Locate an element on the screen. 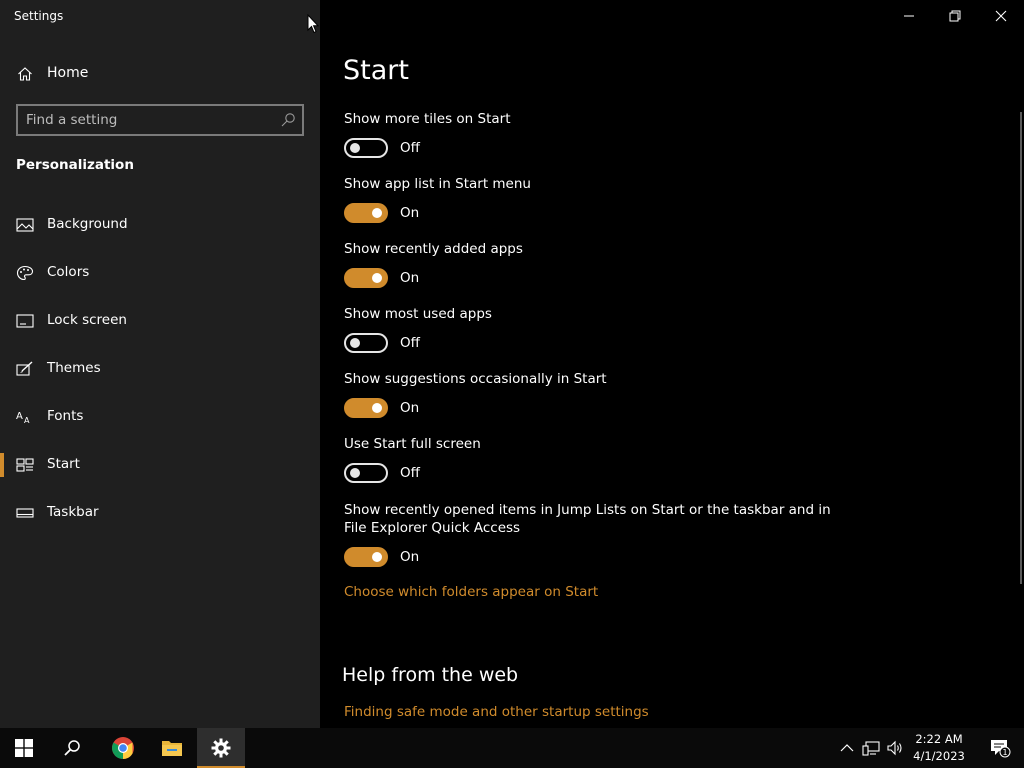  toggle-full-screen is located at coordinates (366, 473).